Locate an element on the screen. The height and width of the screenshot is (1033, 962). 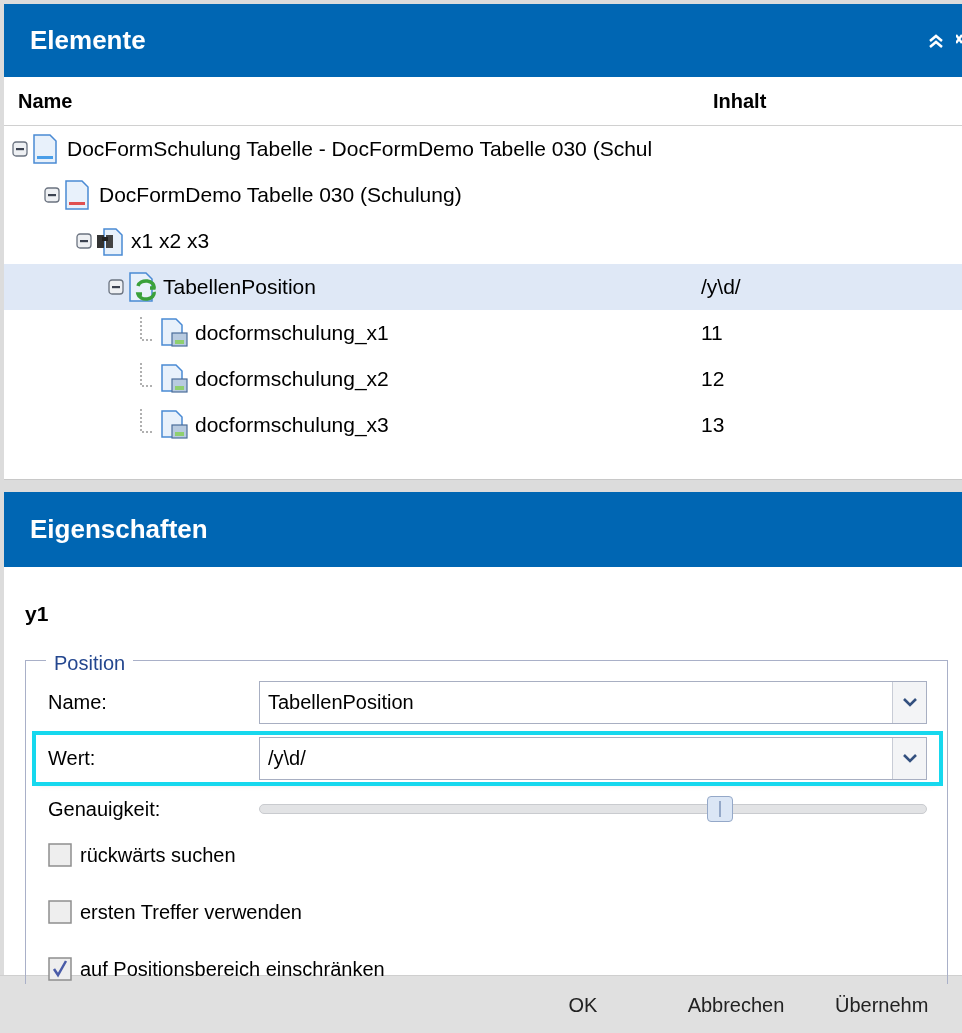
slider-track is located at coordinates (593, 808).